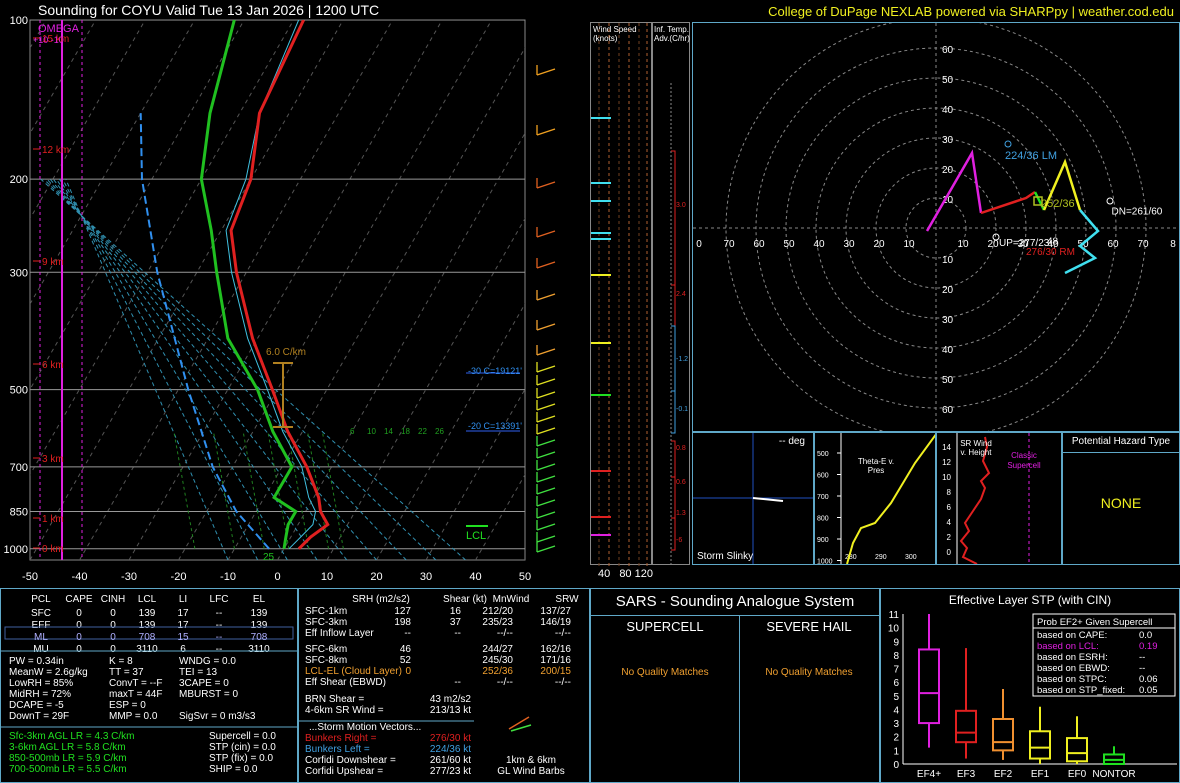  Describe the element at coordinates (113, 599) in the screenshot. I see `parcel-header: CINH` at that location.